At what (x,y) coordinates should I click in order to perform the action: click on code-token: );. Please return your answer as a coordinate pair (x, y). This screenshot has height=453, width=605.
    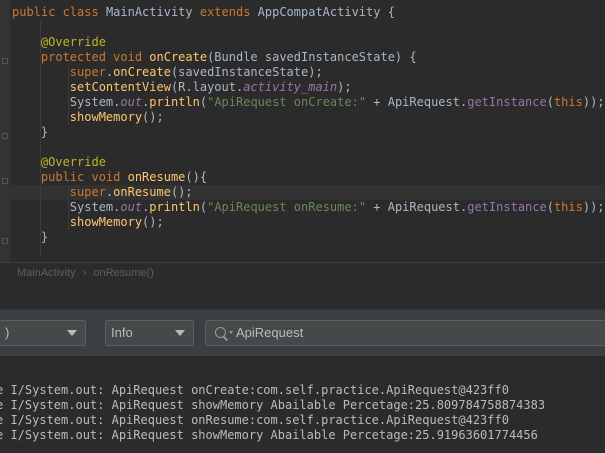
    Looking at the image, I should click on (344, 87).